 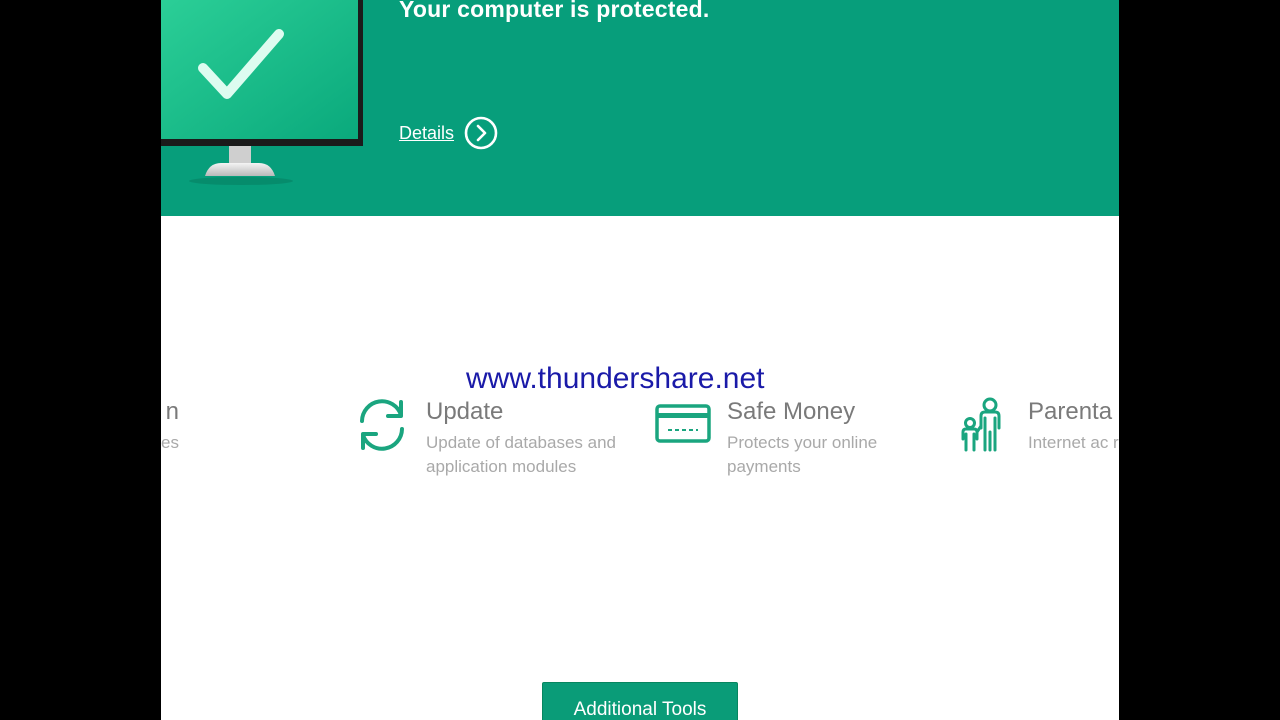 I want to click on details-label: Details, so click(x=426, y=133).